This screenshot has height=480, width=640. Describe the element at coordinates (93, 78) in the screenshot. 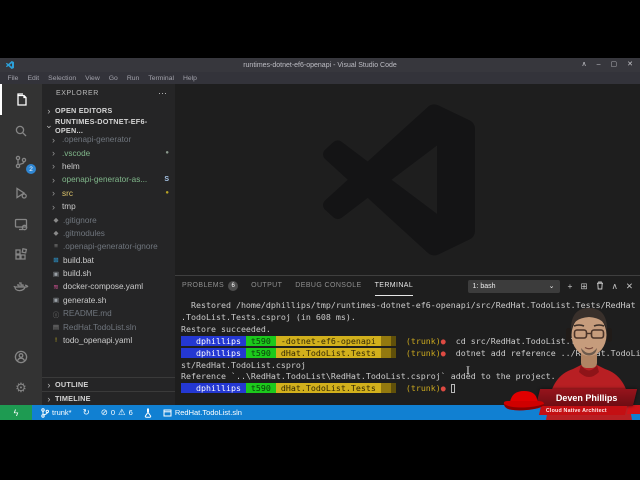

I see `menu-view: View` at that location.